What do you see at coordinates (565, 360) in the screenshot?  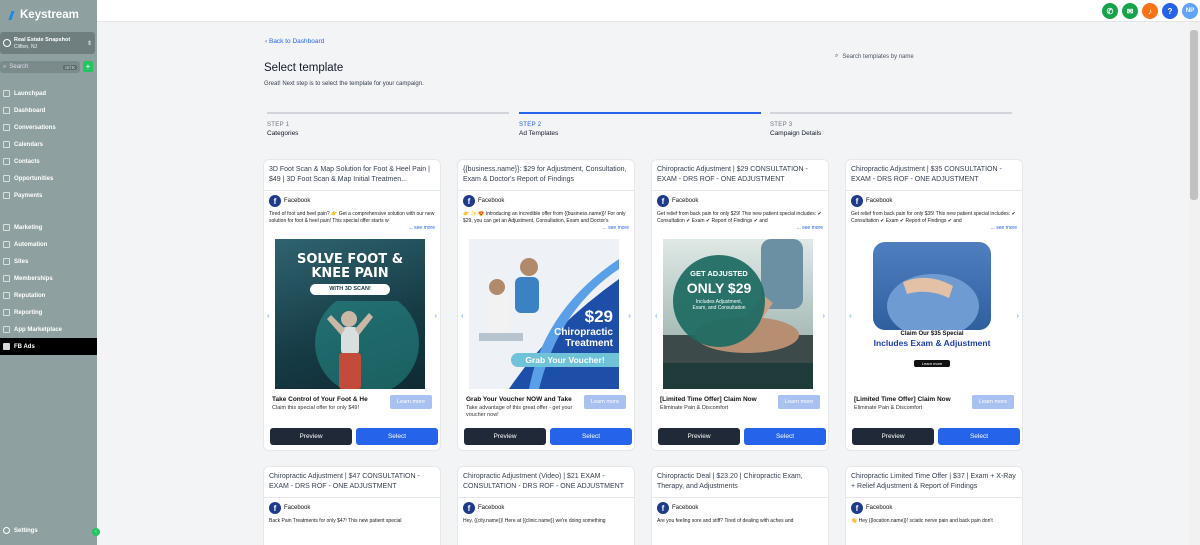 I see `ad-image-banner: Grab Your Voucher!` at bounding box center [565, 360].